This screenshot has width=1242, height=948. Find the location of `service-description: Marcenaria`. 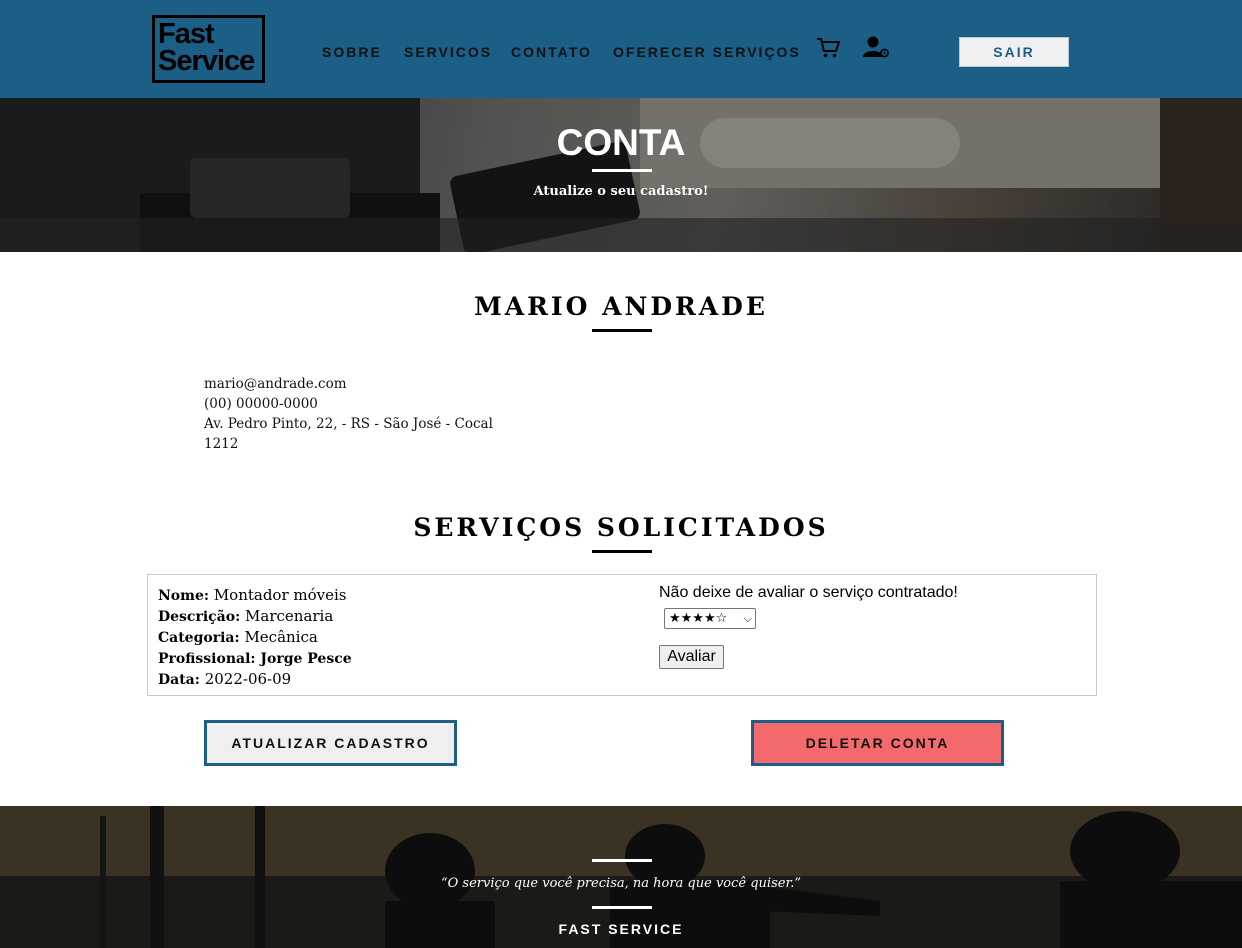

service-description: Marcenaria is located at coordinates (289, 616).